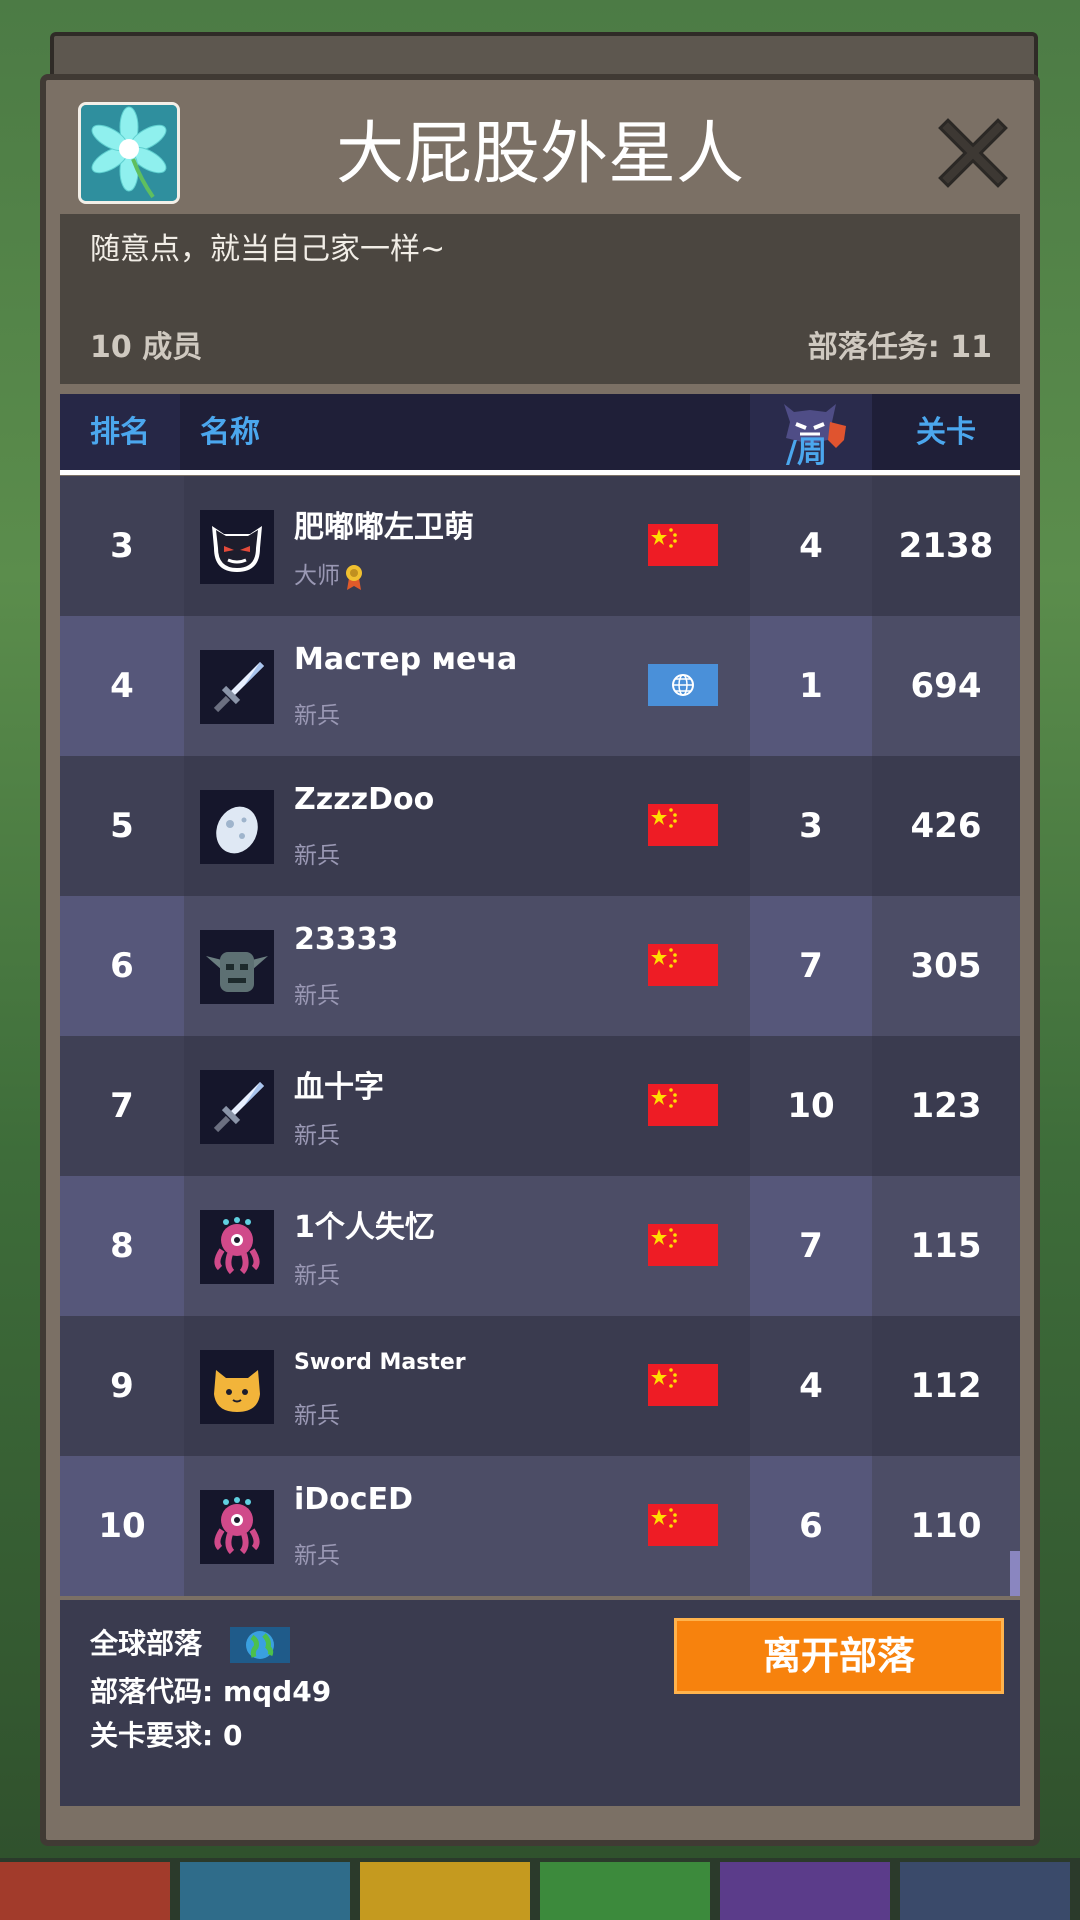  I want to click on member-rank: 7, so click(122, 1106).